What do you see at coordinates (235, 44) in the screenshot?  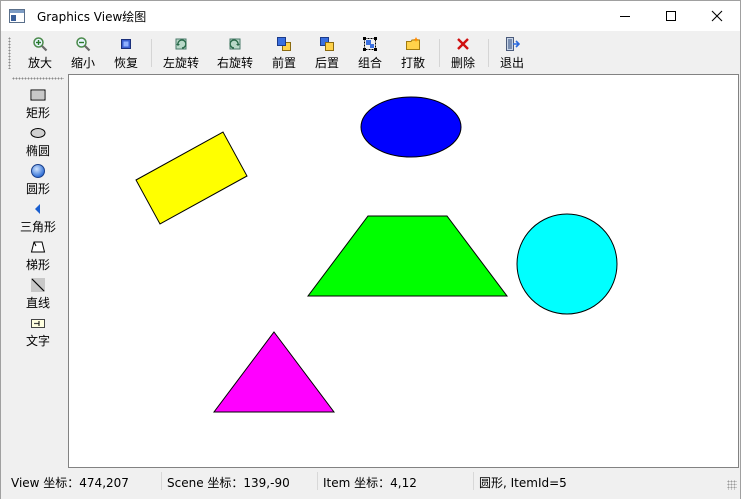 I see `rotate-right-icon` at bounding box center [235, 44].